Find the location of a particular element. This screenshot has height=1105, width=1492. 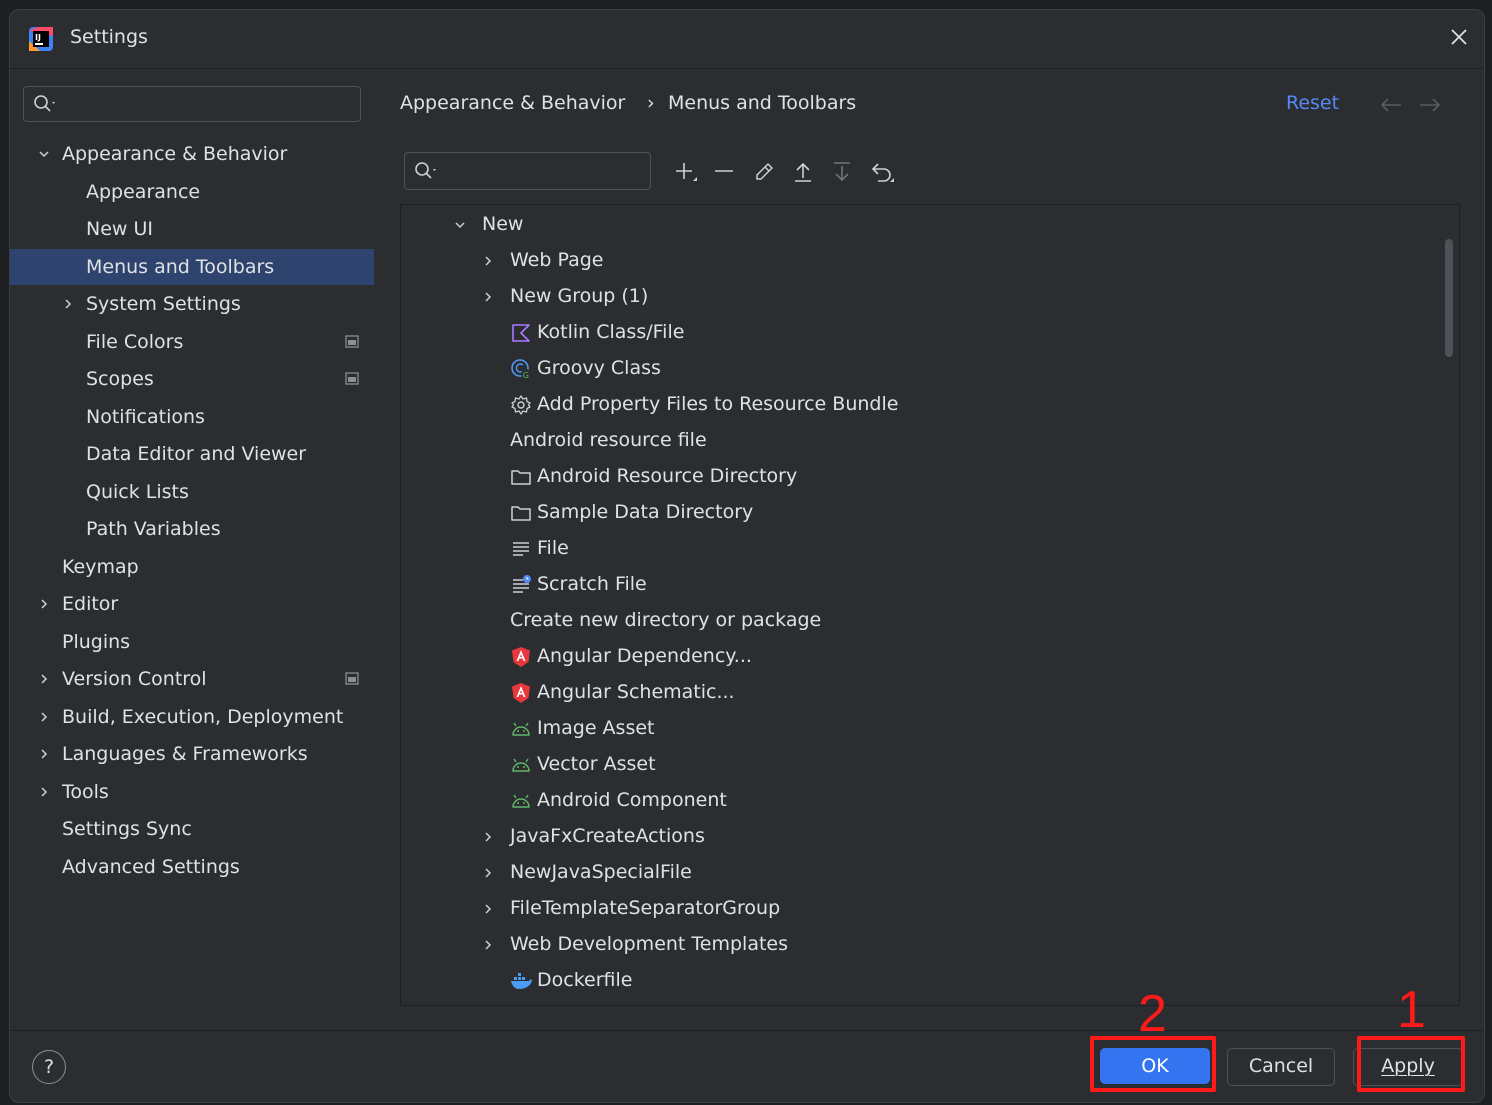

edit-button is located at coordinates (764, 172).